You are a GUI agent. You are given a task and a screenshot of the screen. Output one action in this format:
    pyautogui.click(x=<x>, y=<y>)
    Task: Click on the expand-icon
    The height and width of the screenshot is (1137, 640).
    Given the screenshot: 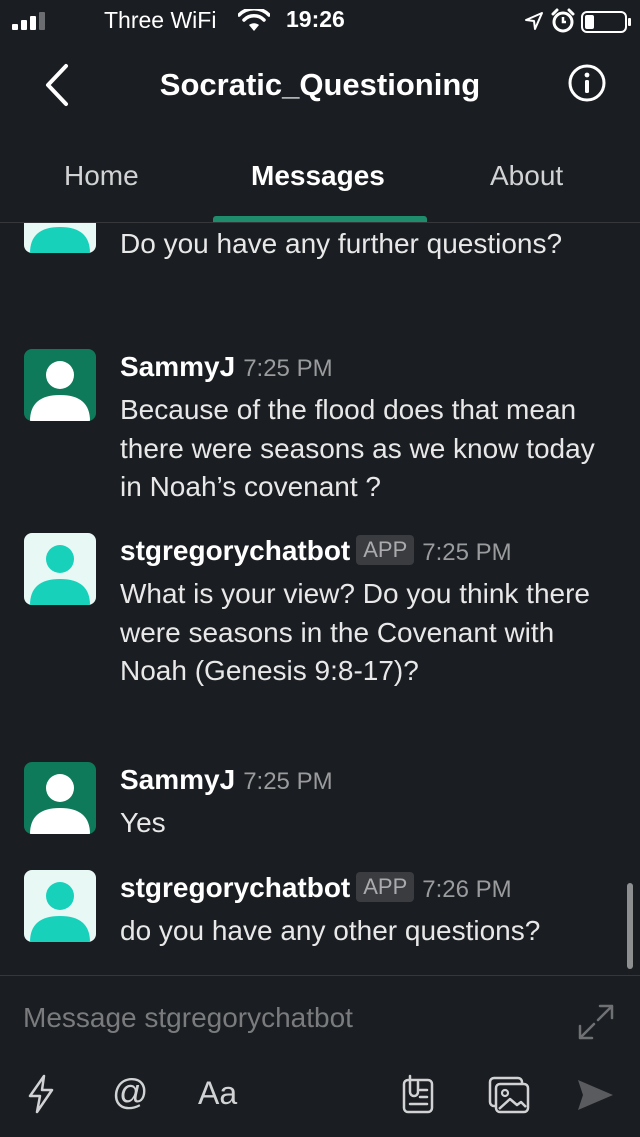 What is the action you would take?
    pyautogui.click(x=596, y=1022)
    